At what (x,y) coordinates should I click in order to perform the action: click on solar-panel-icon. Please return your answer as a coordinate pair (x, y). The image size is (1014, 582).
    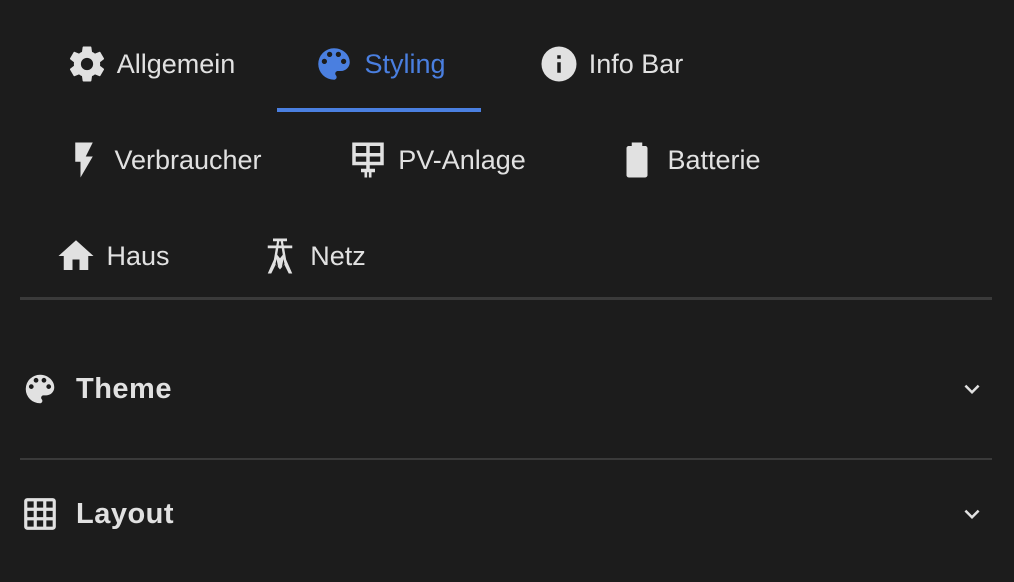
    Looking at the image, I should click on (368, 160).